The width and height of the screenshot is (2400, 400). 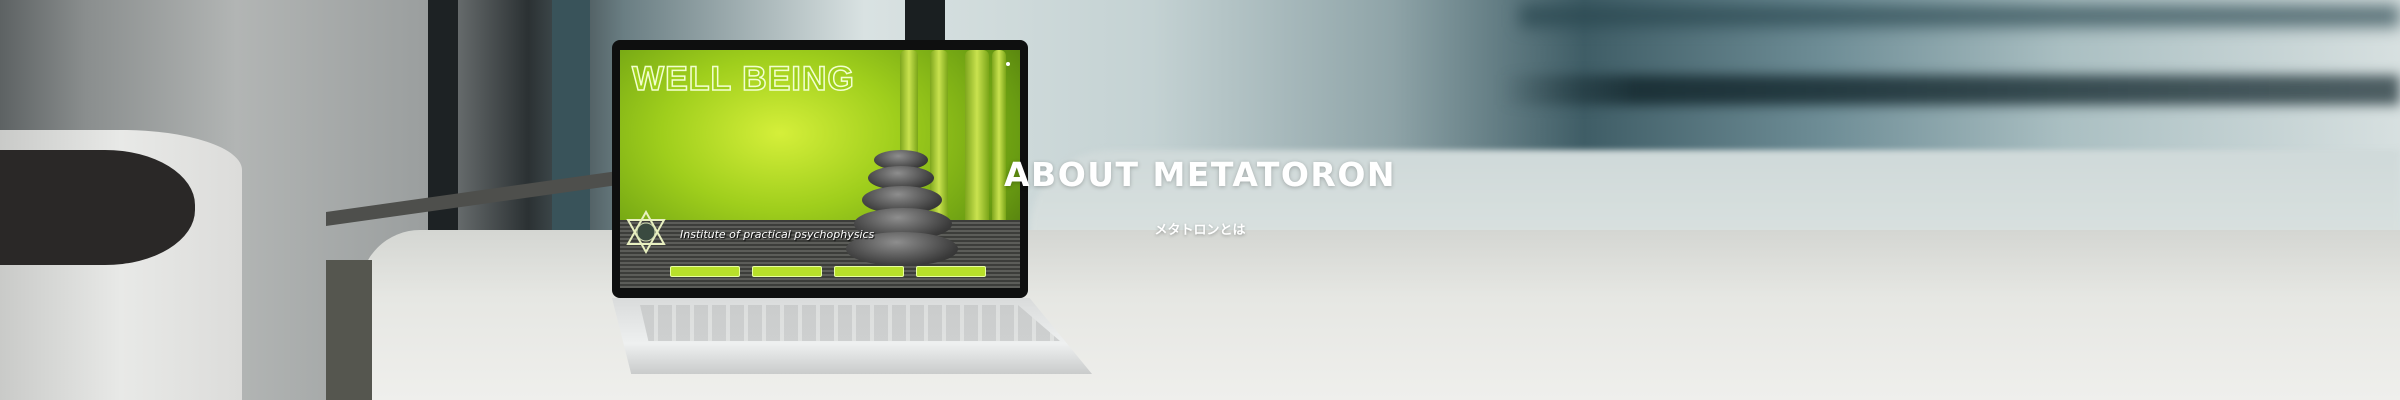 What do you see at coordinates (850, 323) in the screenshot?
I see `laptop-keyboard` at bounding box center [850, 323].